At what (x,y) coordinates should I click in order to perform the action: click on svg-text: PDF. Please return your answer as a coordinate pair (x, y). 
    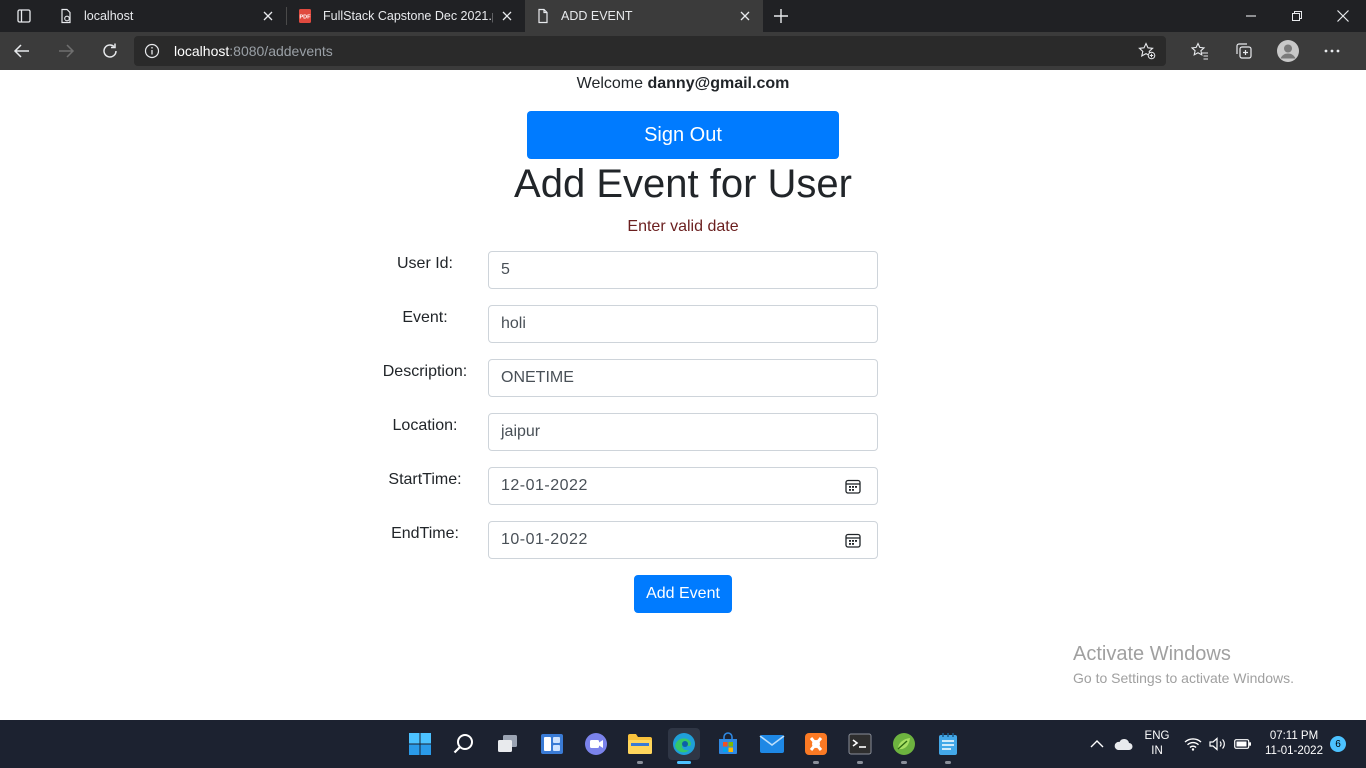
    Looking at the image, I should click on (306, 18).